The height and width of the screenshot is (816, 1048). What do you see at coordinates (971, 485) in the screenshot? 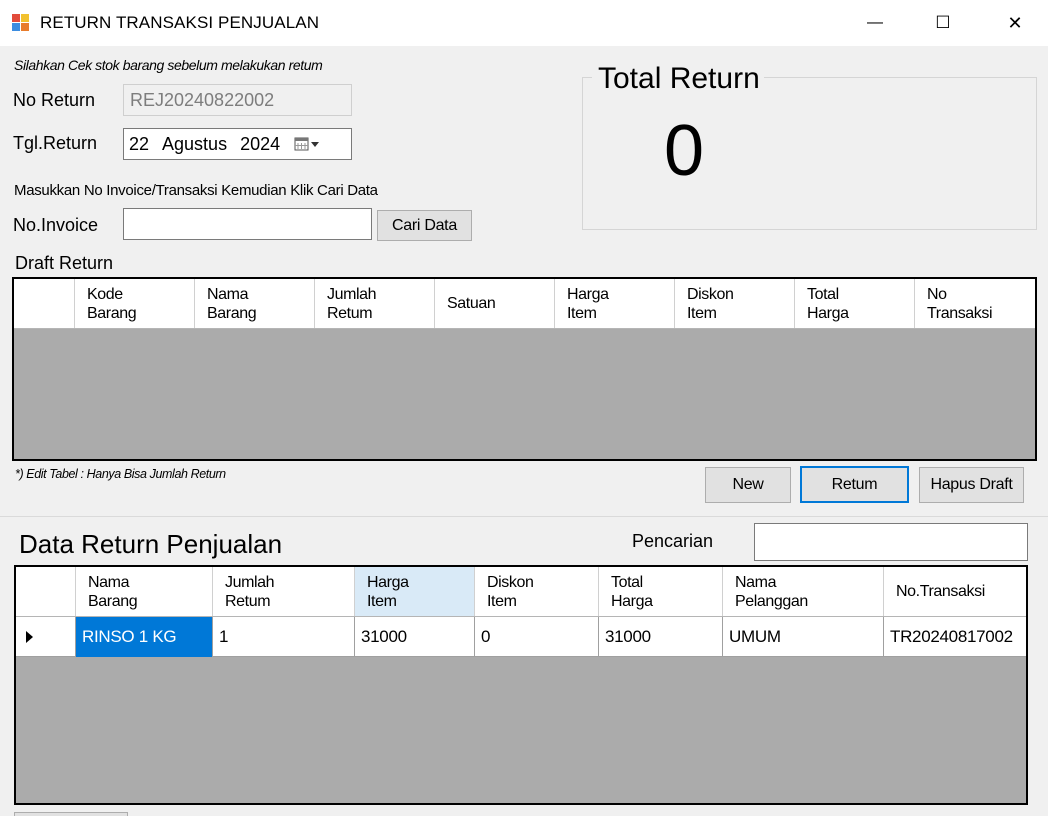
I see `hapus-draft-button: Hapus Draft` at bounding box center [971, 485].